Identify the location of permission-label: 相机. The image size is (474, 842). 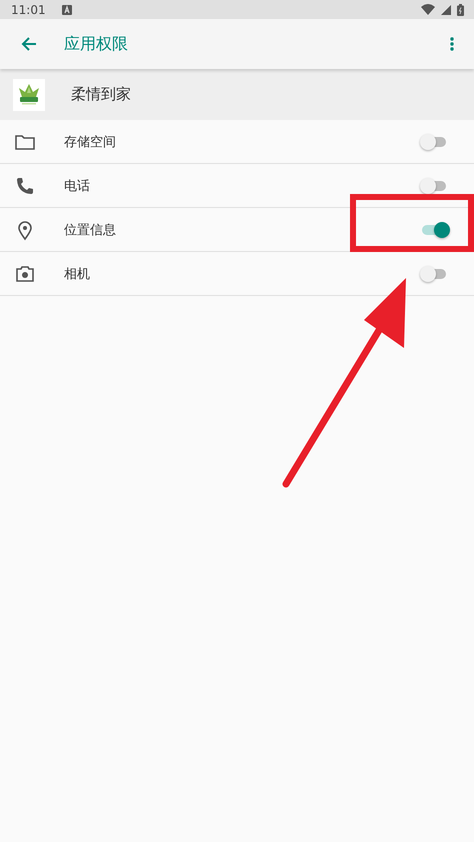
(77, 274).